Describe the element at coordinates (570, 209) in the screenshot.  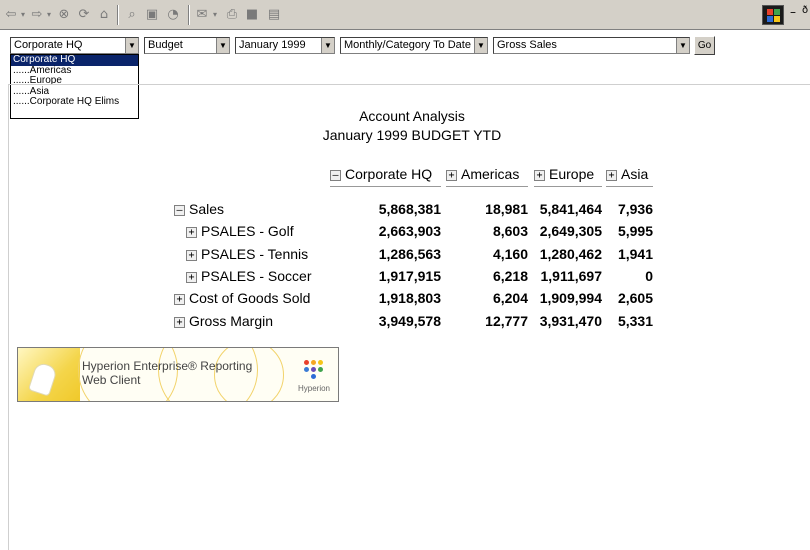
I see `table-cell: 5,841,464` at that location.